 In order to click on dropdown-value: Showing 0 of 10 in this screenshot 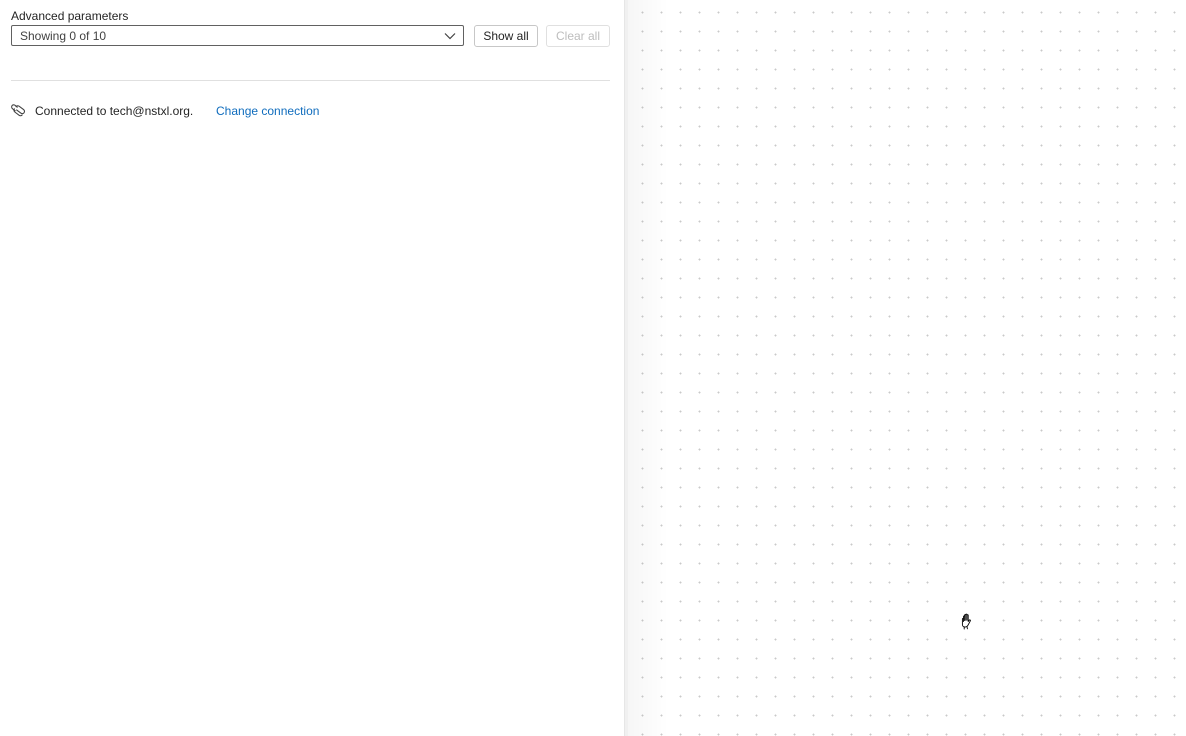, I will do `click(63, 36)`.